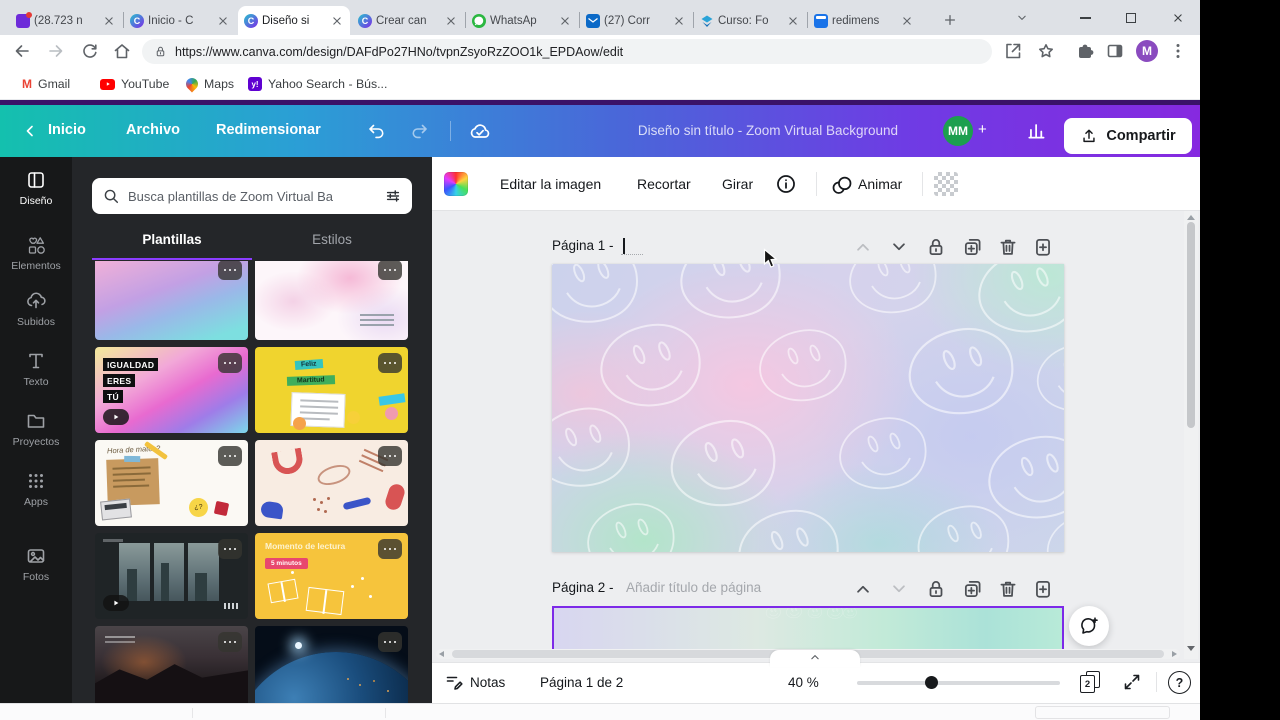 This screenshot has width=1280, height=720. What do you see at coordinates (842, 185) in the screenshot?
I see `animate-icon` at bounding box center [842, 185].